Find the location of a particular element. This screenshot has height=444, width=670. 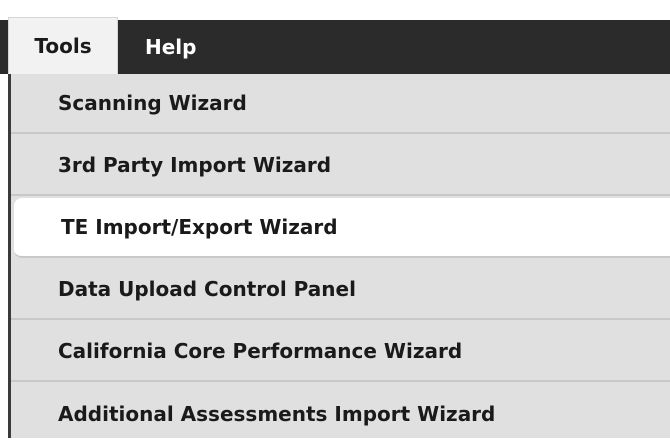

menu-item-label: Additional Assessments Import Wizard is located at coordinates (277, 414).